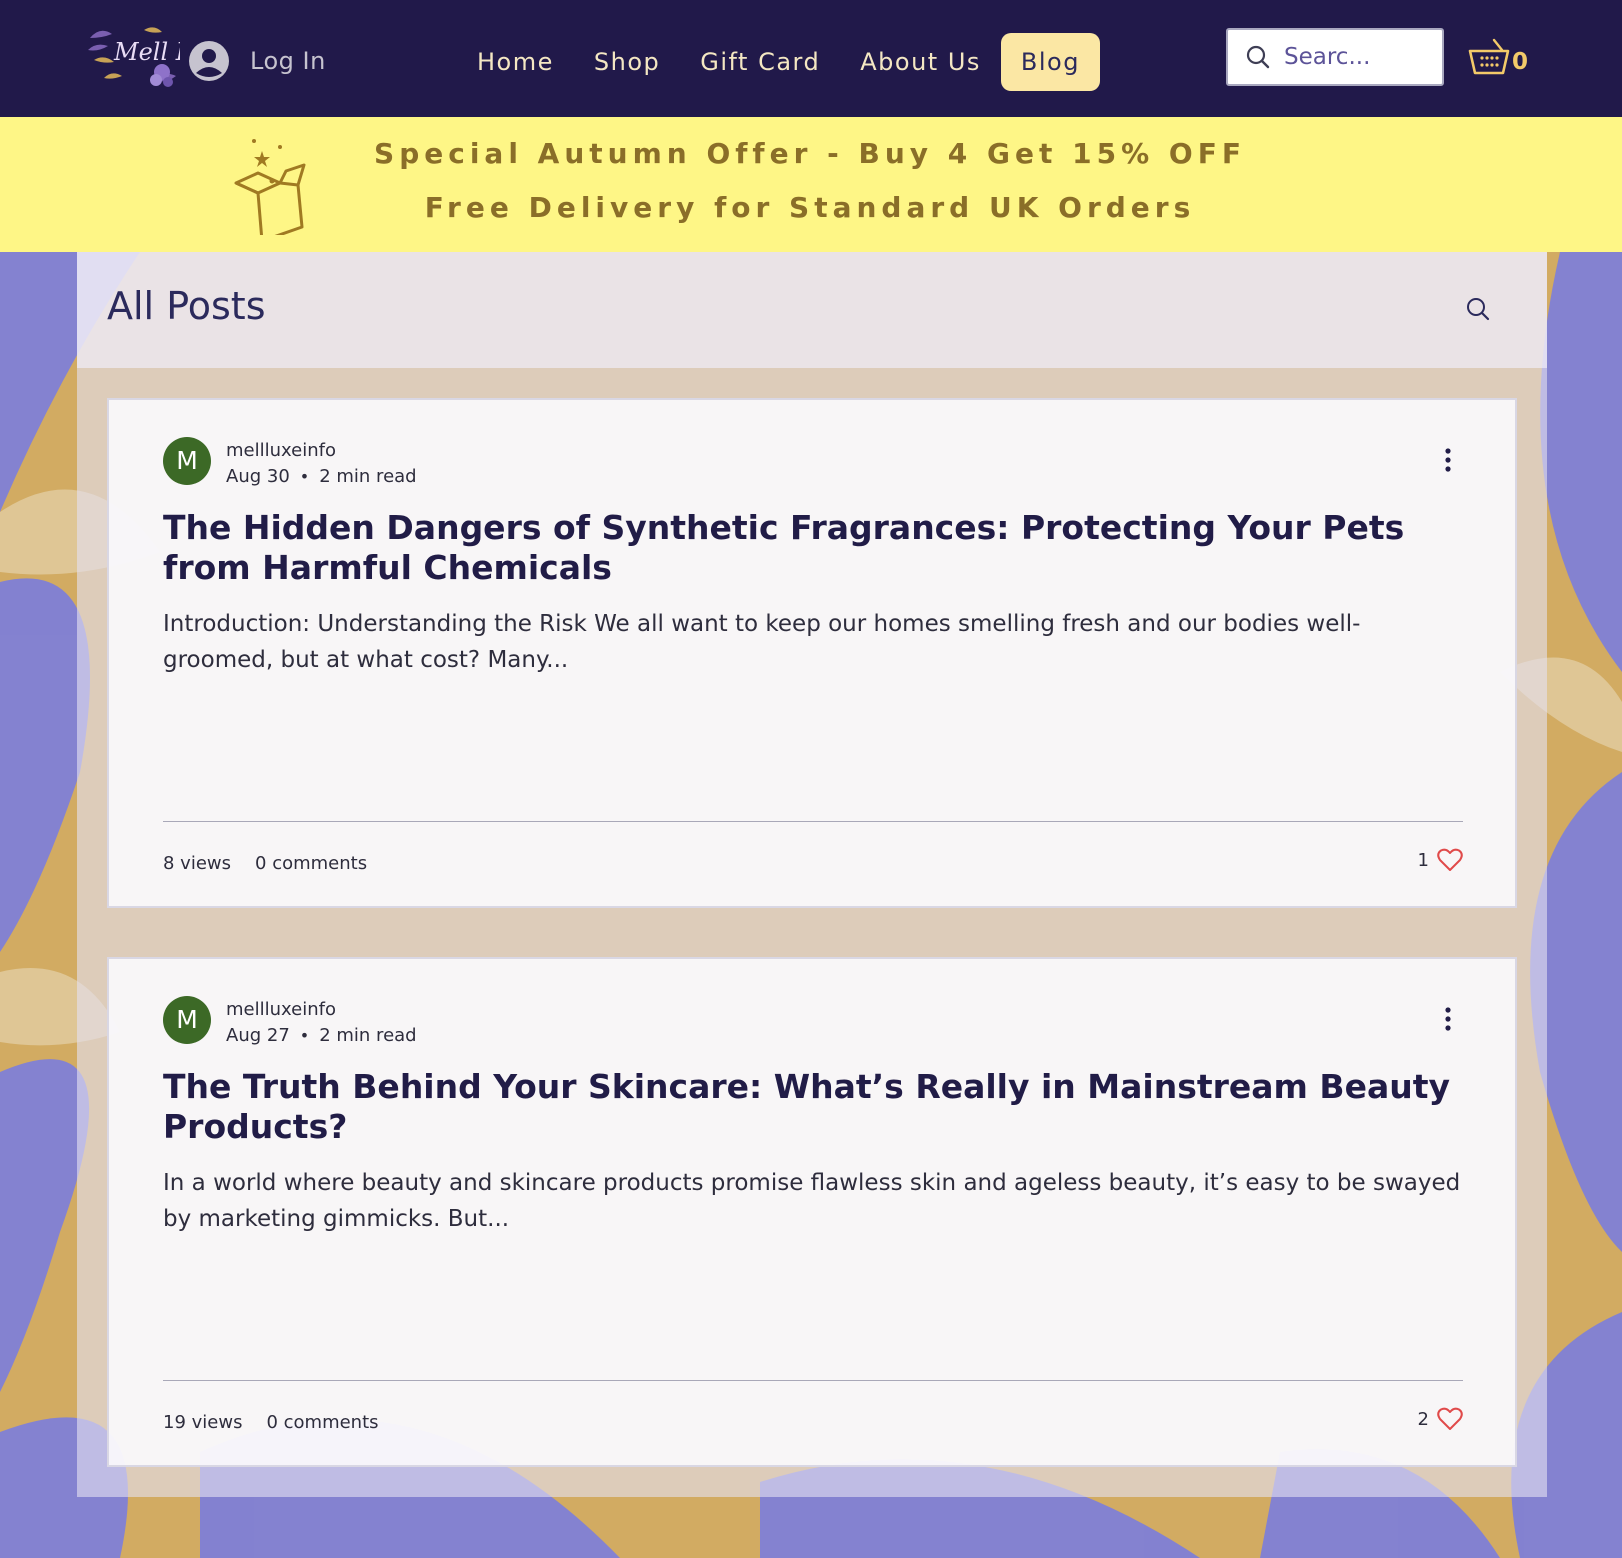  What do you see at coordinates (810, 207) in the screenshot?
I see `promo-delivery-text: Free Delivery for Standard UK Orders` at bounding box center [810, 207].